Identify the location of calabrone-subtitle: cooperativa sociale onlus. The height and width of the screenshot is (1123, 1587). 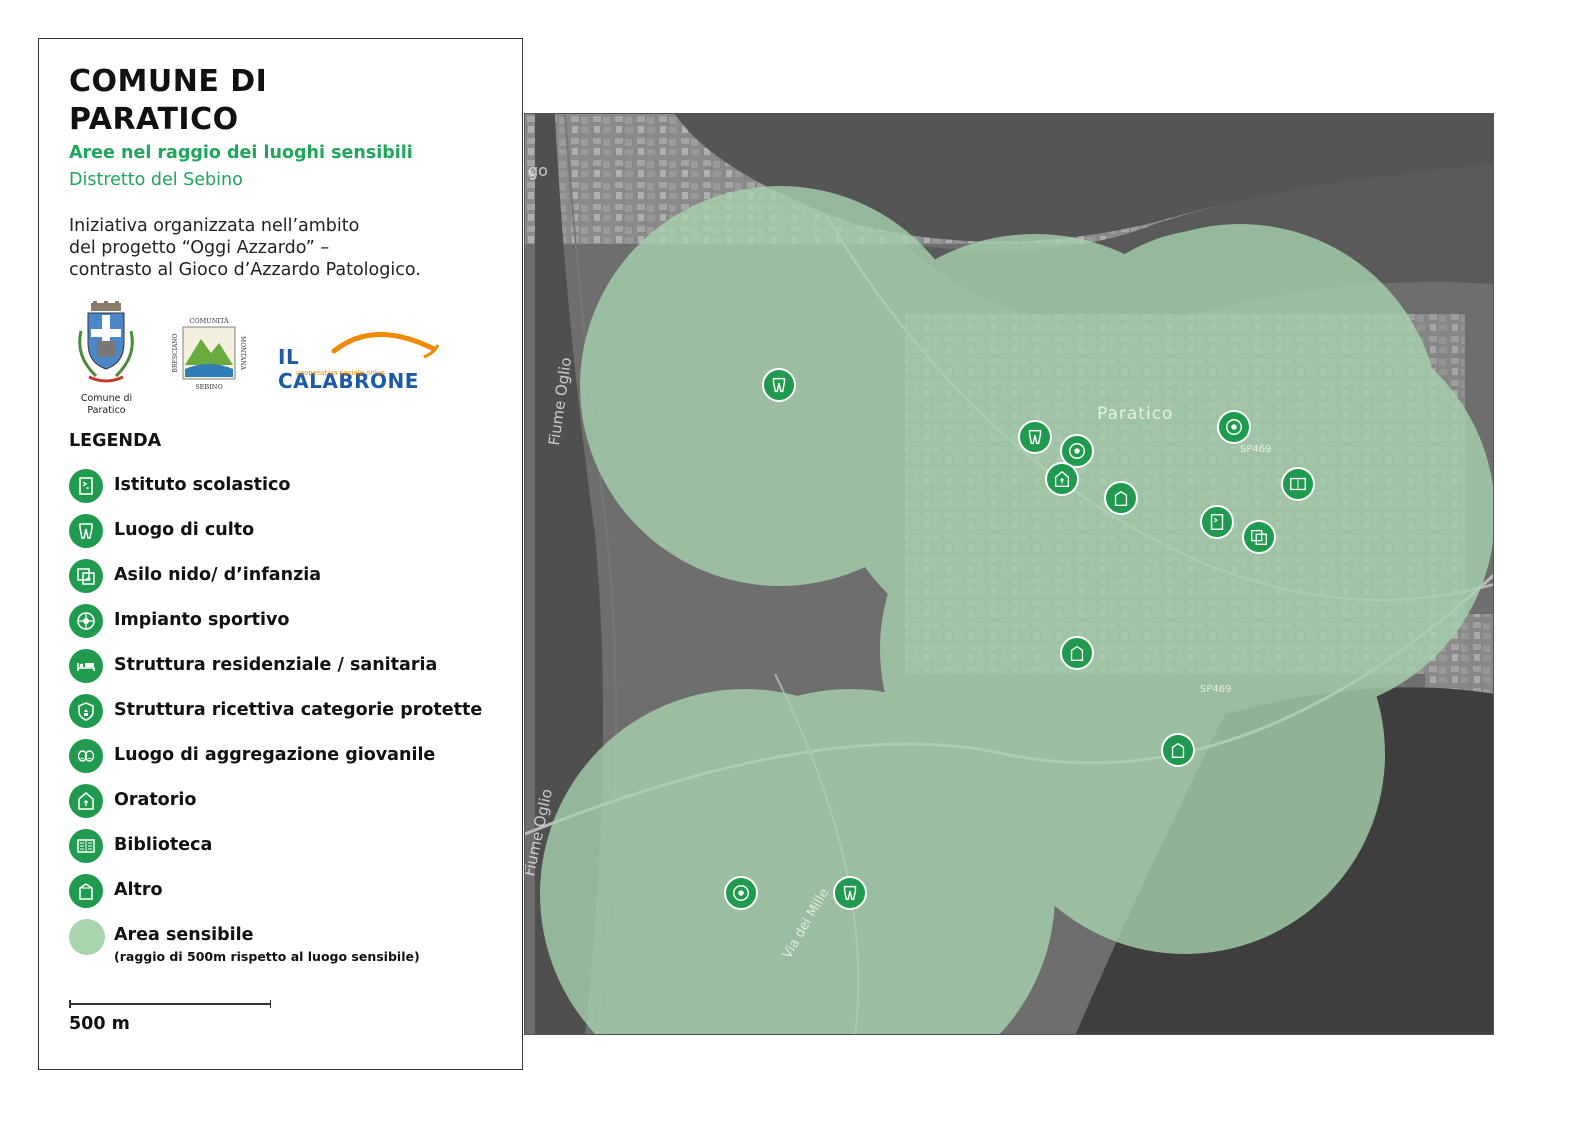
(340, 373).